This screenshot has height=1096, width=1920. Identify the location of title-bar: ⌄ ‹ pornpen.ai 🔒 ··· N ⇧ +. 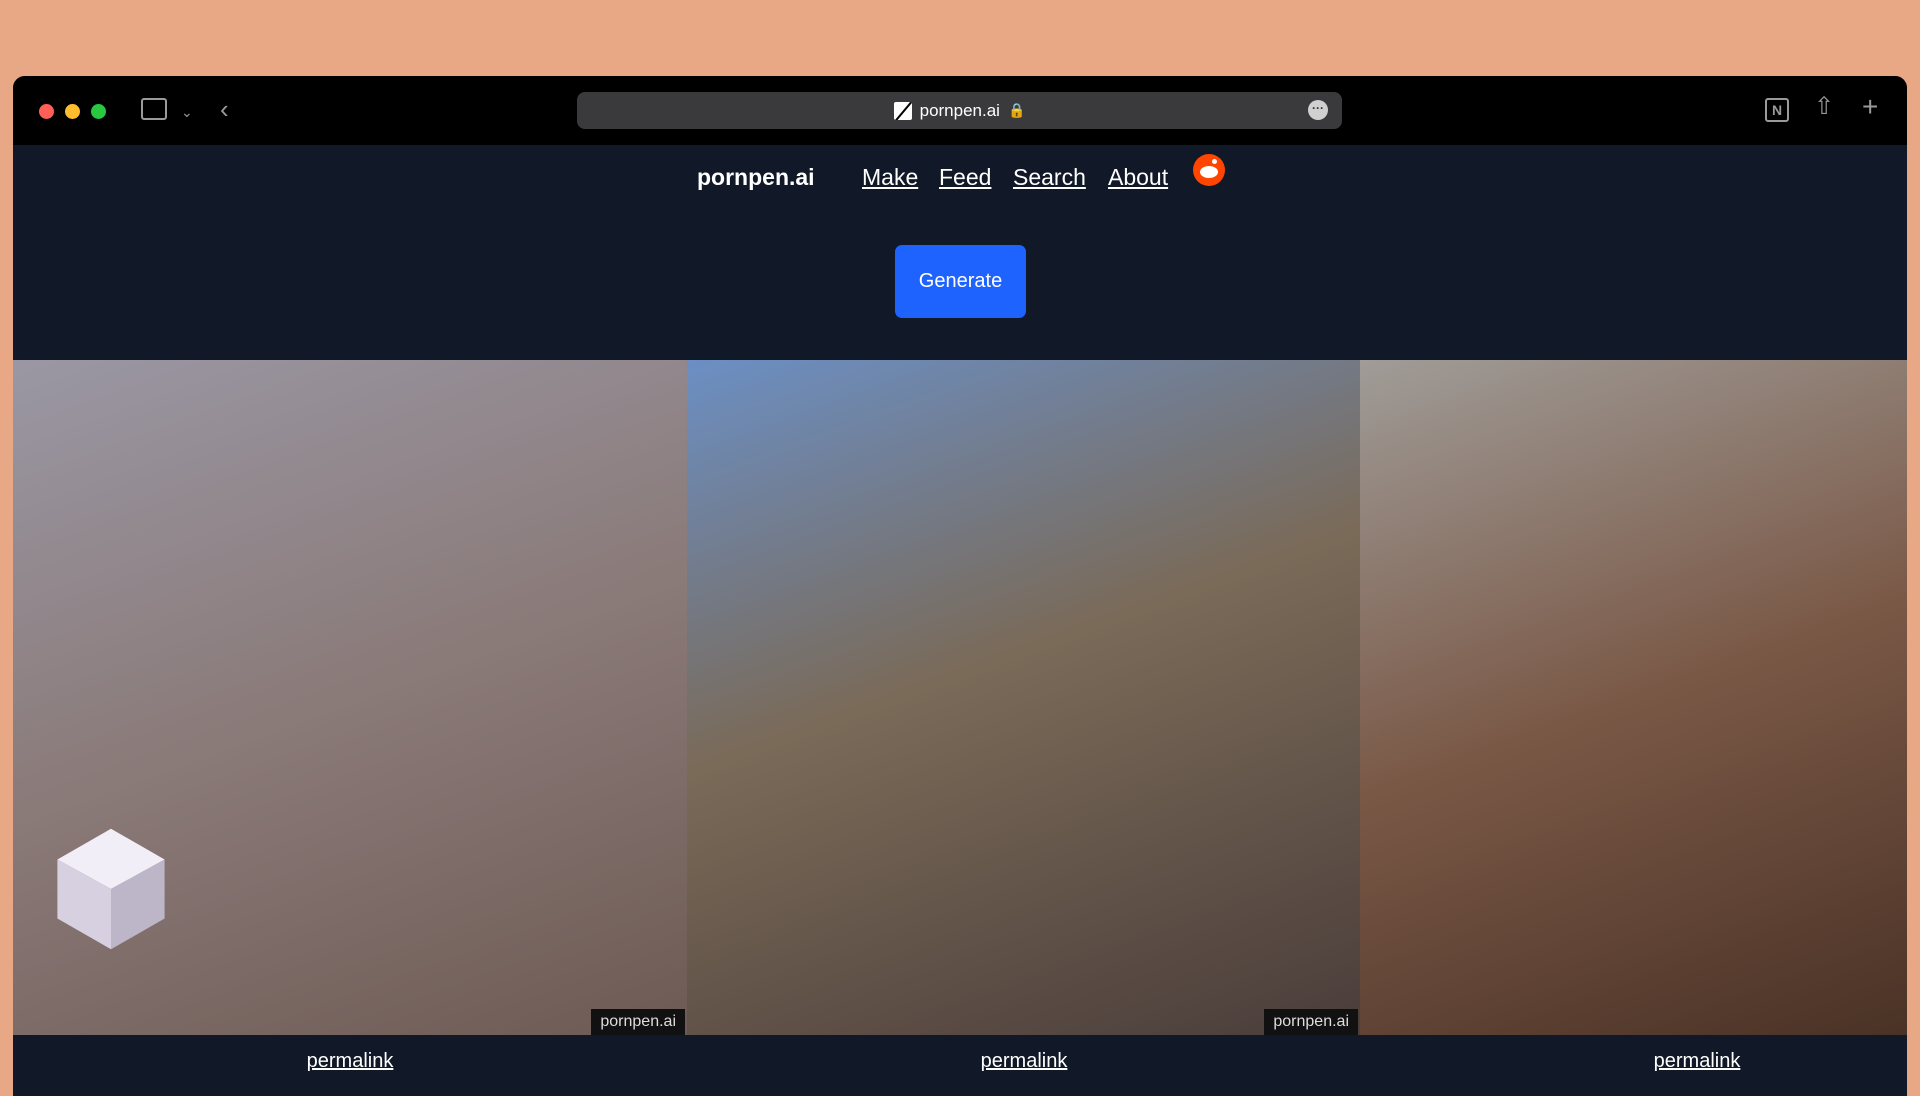
(960, 110).